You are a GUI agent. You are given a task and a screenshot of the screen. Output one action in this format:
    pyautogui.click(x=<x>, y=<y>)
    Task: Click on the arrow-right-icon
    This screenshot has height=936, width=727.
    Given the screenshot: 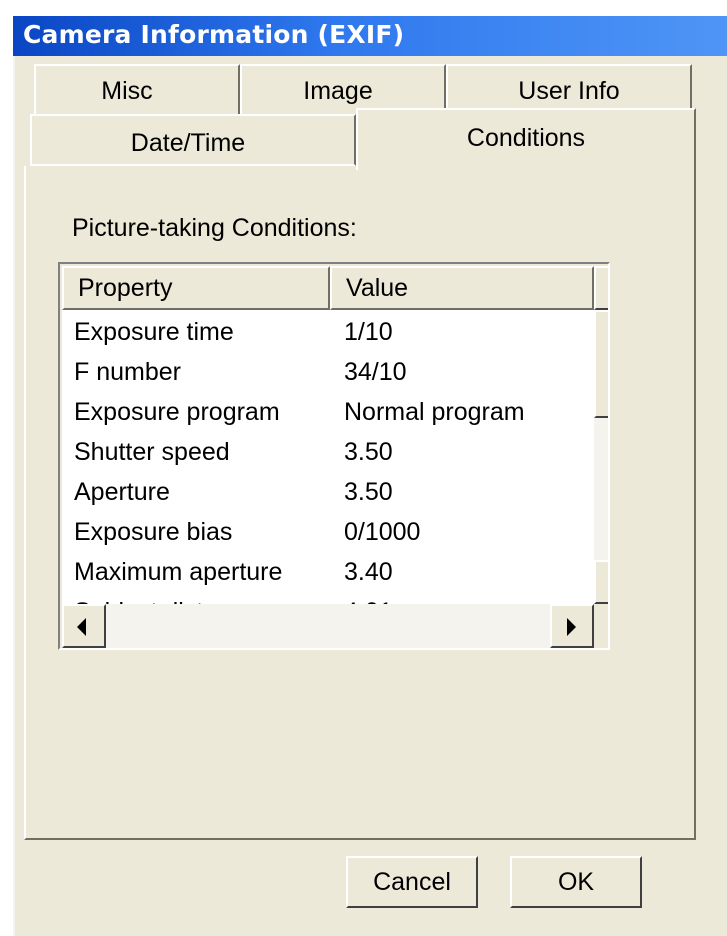 What is the action you would take?
    pyautogui.click(x=571, y=627)
    